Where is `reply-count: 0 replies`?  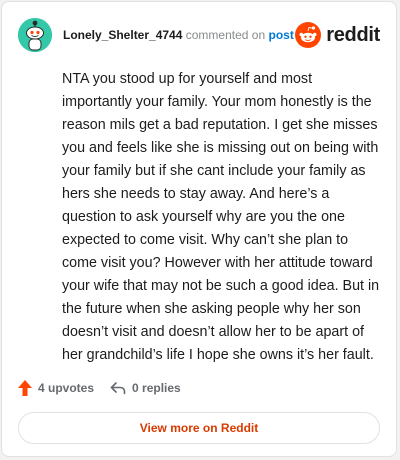
reply-count: 0 replies is located at coordinates (156, 388).